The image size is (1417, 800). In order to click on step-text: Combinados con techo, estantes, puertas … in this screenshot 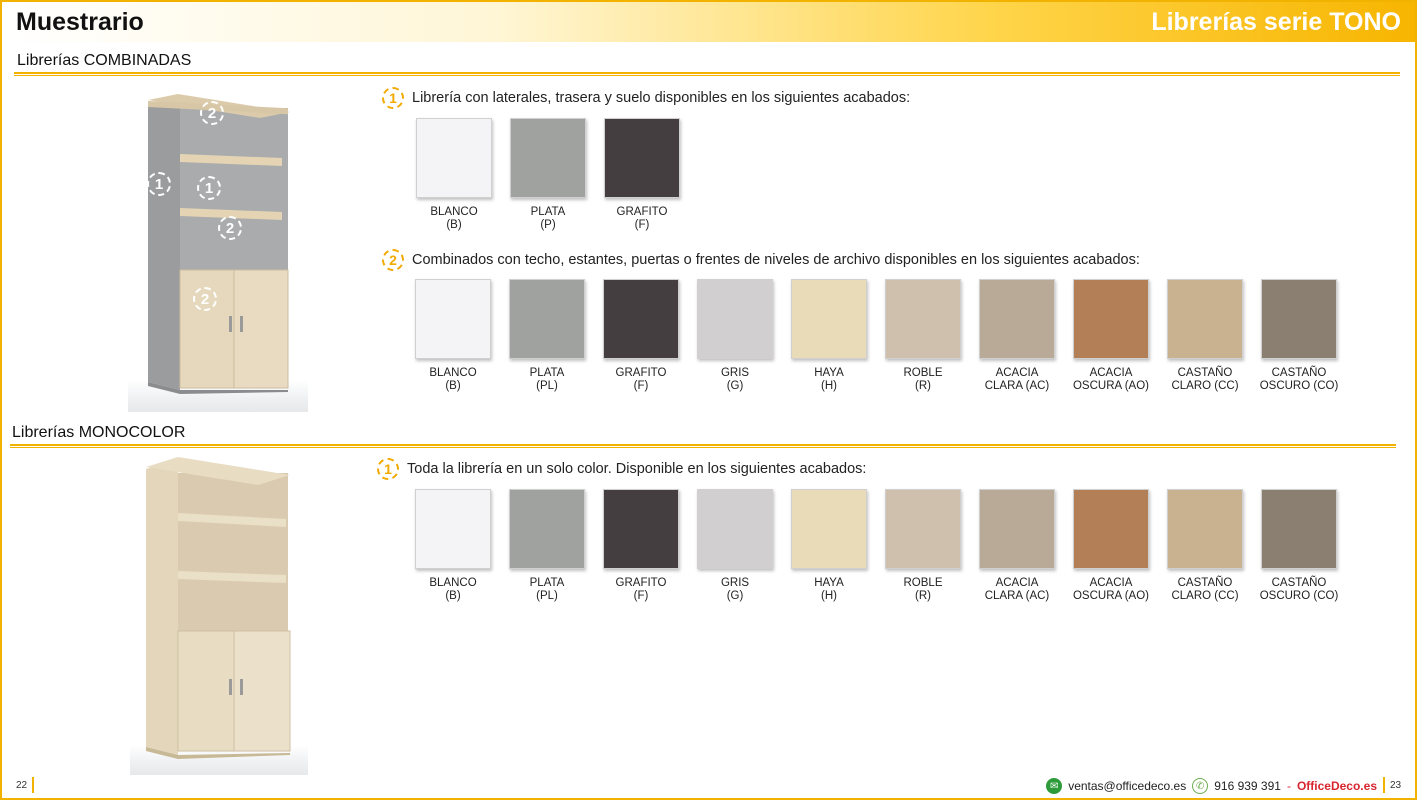, I will do `click(776, 260)`.